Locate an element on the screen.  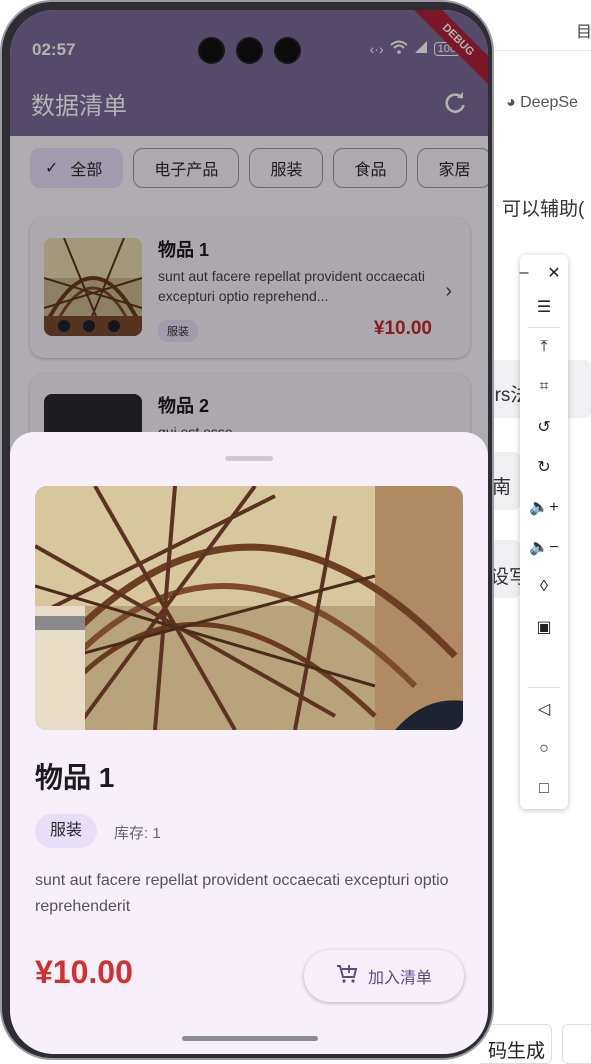
bg-bottom-chip-label: 码生成 is located at coordinates (517, 1051).